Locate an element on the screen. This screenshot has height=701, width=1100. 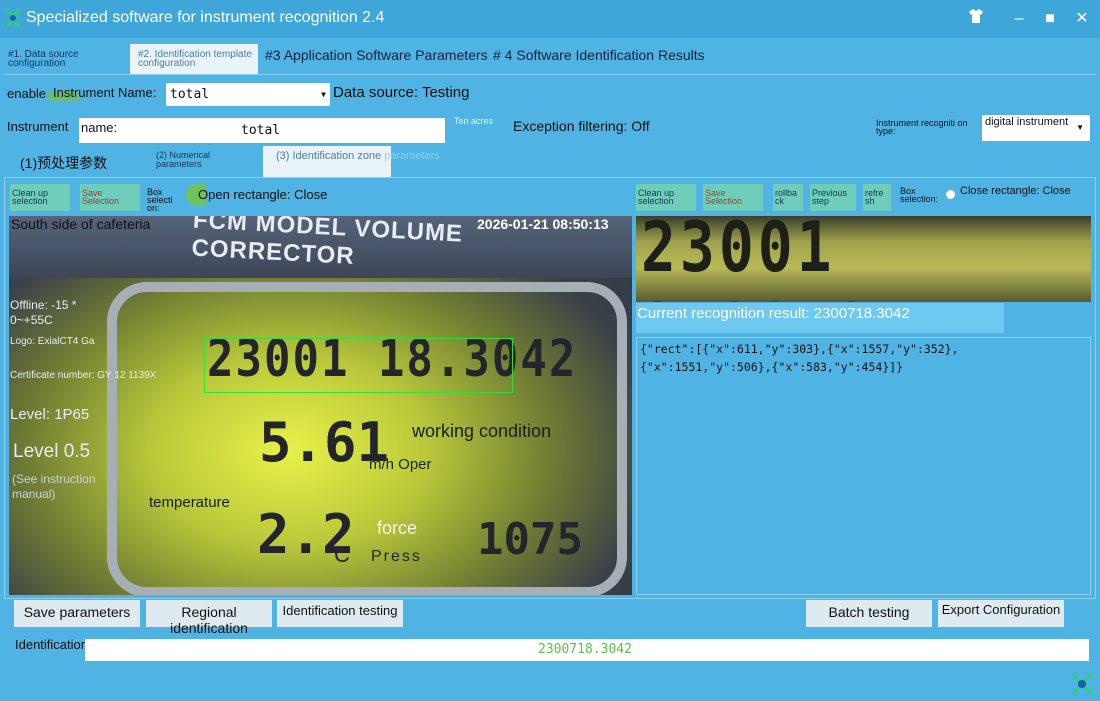
rollback-button: rollba ck is located at coordinates (788, 197).